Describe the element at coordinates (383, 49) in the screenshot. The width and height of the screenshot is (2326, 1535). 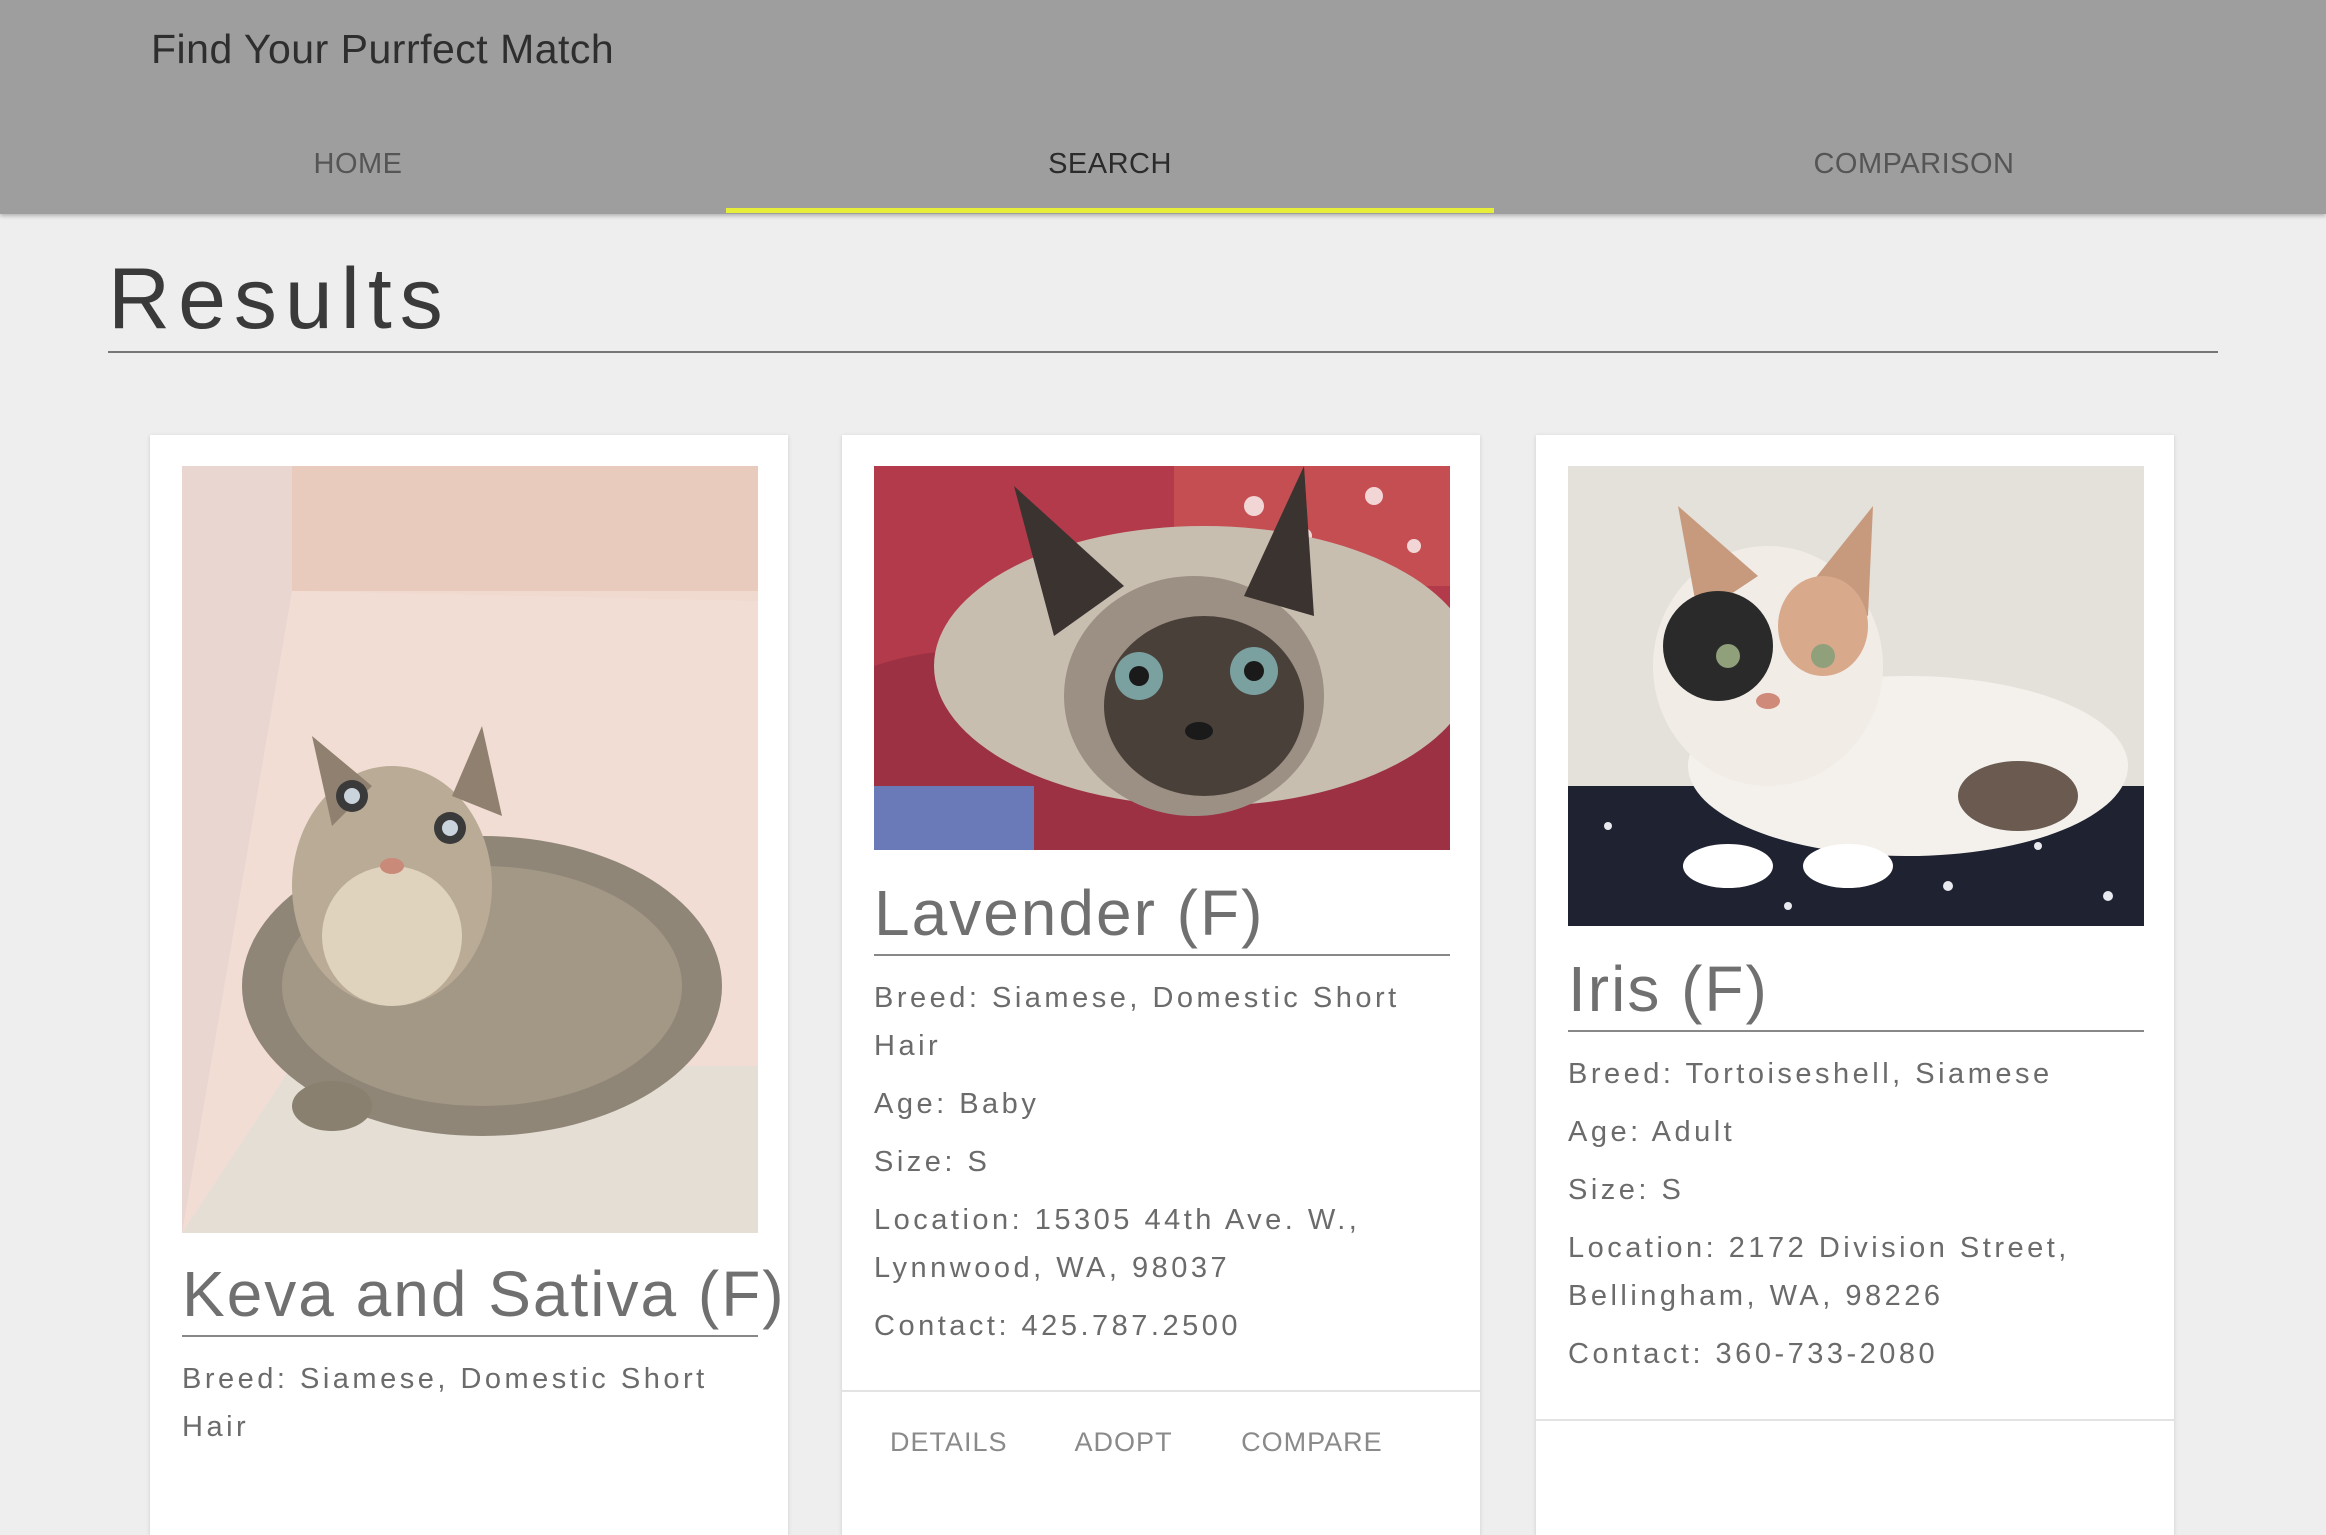
I see `app-title: Find Your Purrfect Match` at that location.